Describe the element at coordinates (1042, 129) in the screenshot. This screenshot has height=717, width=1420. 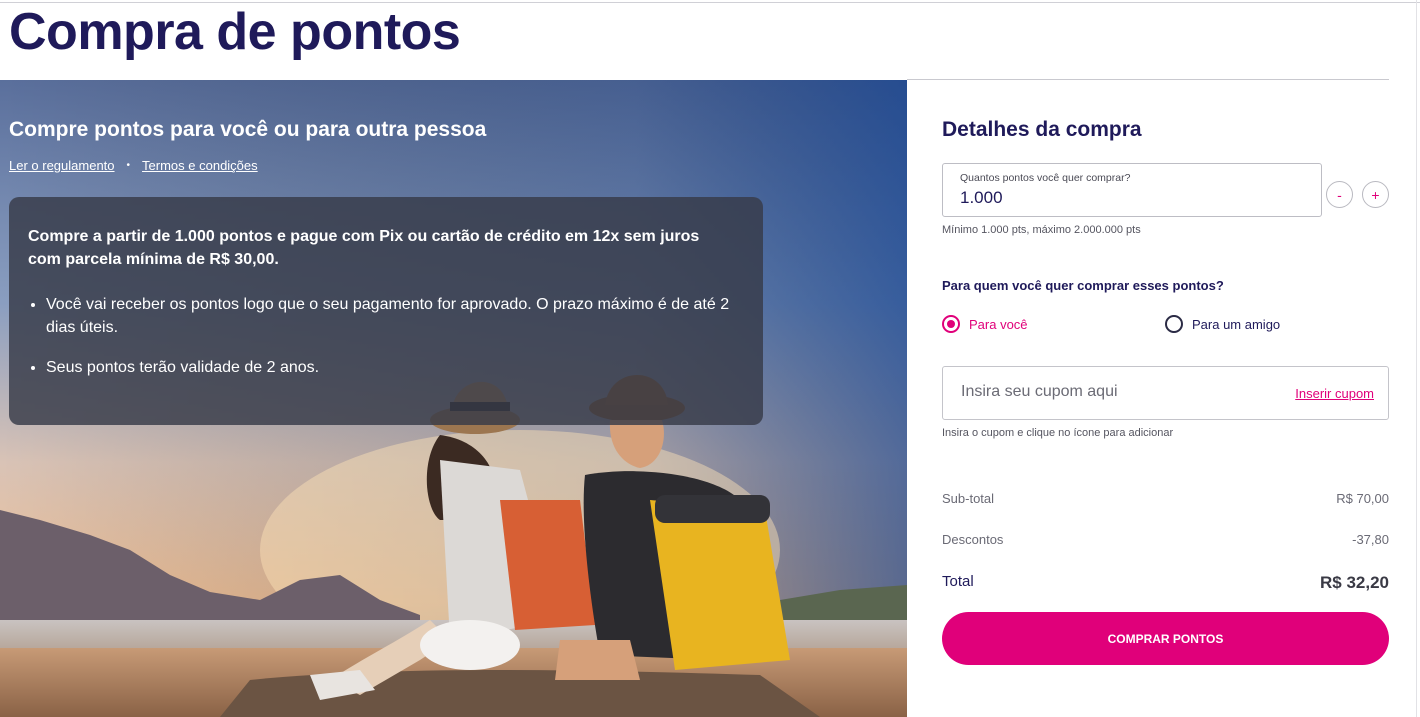
I see `panel-title: Detalhes da compra` at that location.